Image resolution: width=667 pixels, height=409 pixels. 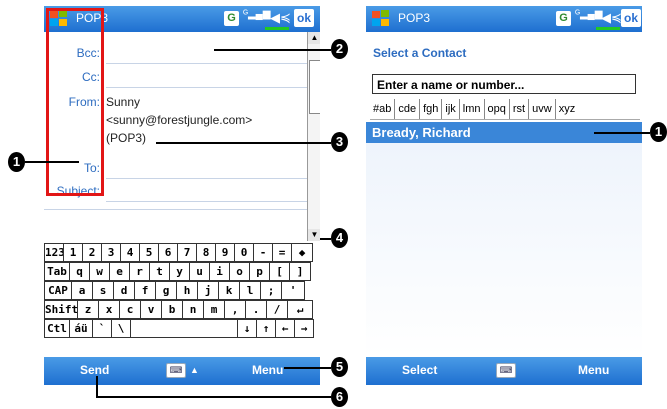 What do you see at coordinates (166, 290) in the screenshot?
I see `key-g: g` at bounding box center [166, 290].